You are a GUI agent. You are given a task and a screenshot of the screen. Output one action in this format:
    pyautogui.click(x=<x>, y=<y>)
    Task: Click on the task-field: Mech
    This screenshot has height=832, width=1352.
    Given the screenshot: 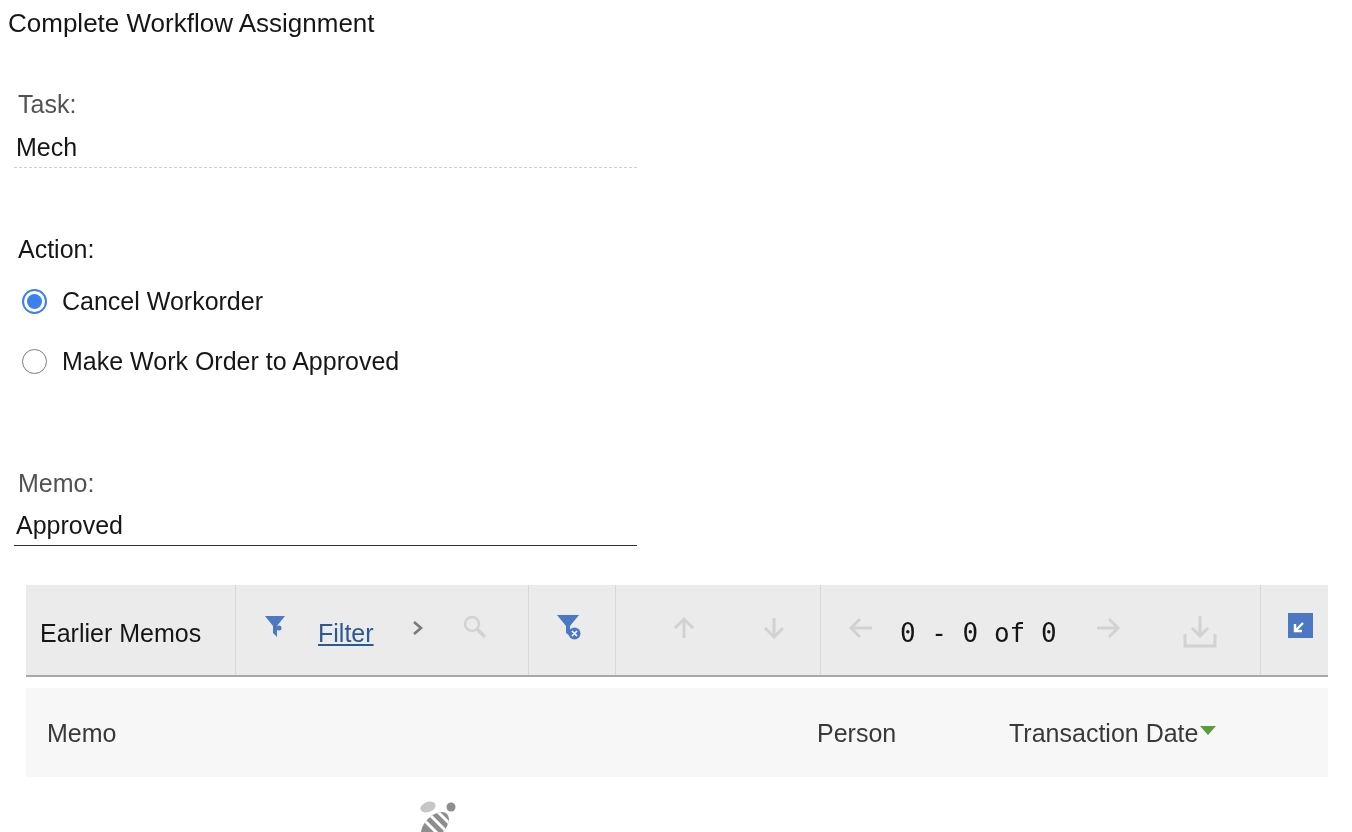 What is the action you would take?
    pyautogui.click(x=325, y=150)
    